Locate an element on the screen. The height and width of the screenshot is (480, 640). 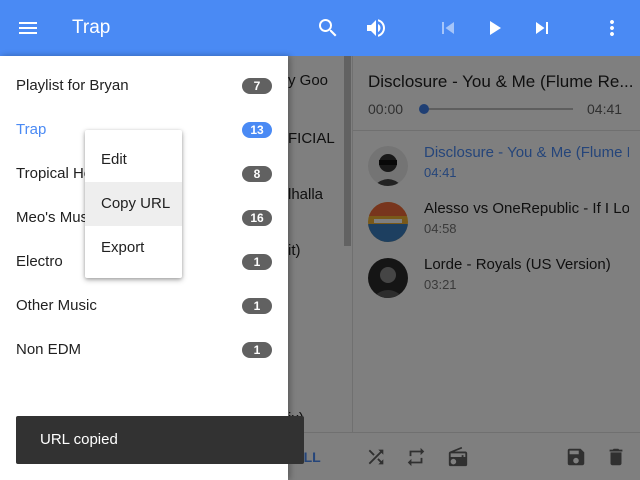
app-bar: Trap is located at coordinates (320, 28).